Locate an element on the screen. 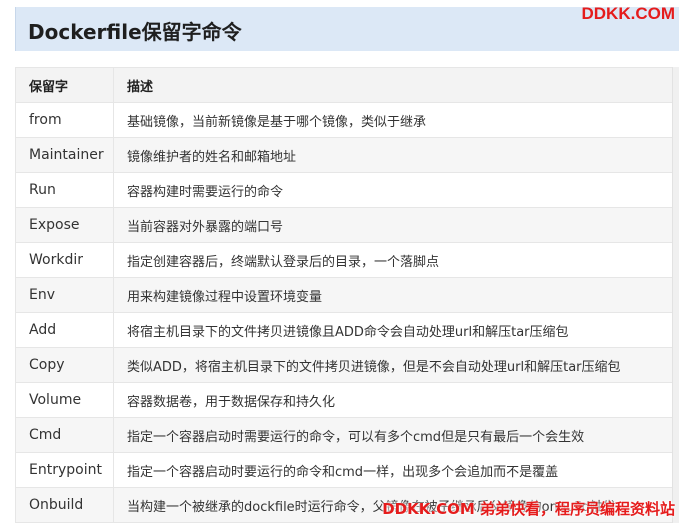  table-row: Expose 当前容器对外暴露的端口号 is located at coordinates (344, 225).